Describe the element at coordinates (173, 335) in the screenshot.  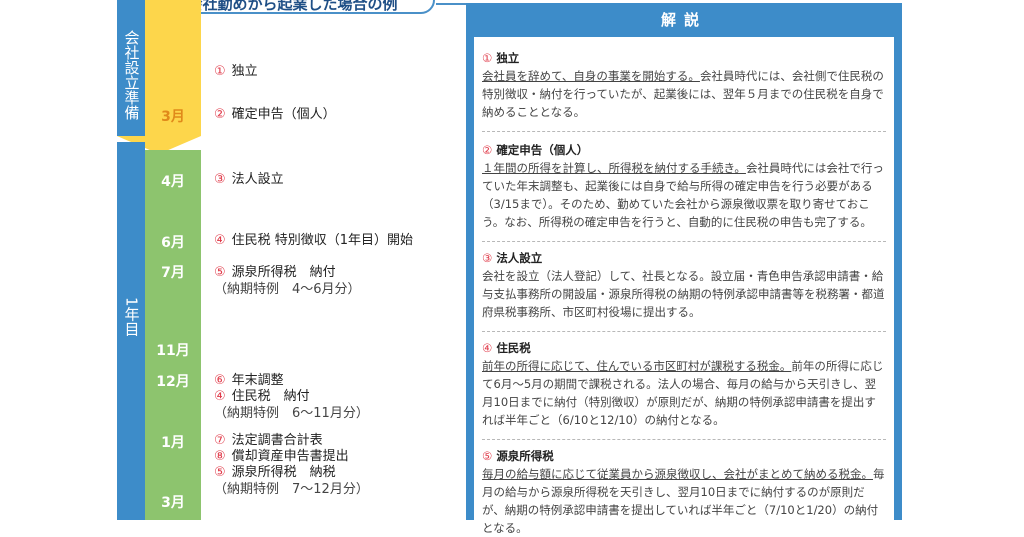
I see `year1-month-column` at that location.